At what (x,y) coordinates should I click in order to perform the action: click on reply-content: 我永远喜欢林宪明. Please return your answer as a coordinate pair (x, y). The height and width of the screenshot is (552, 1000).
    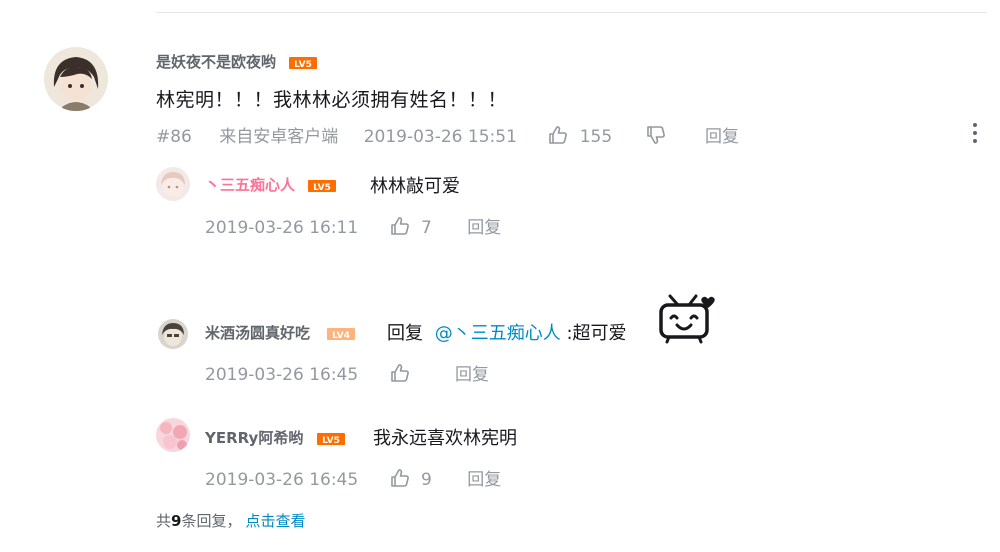
    Looking at the image, I should click on (445, 438).